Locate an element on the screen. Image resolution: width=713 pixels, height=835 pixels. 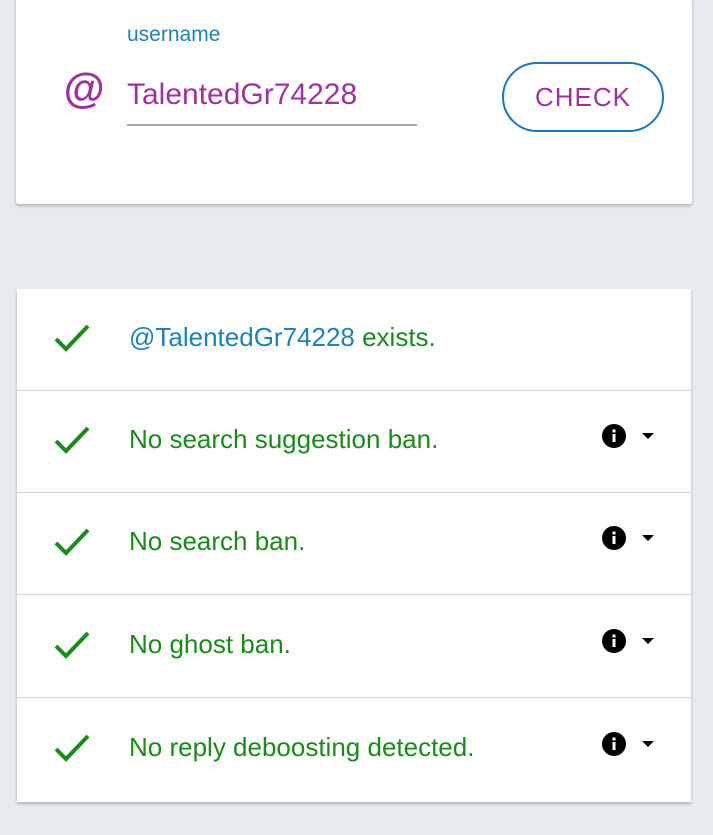
at-icon: @ is located at coordinates (83, 88).